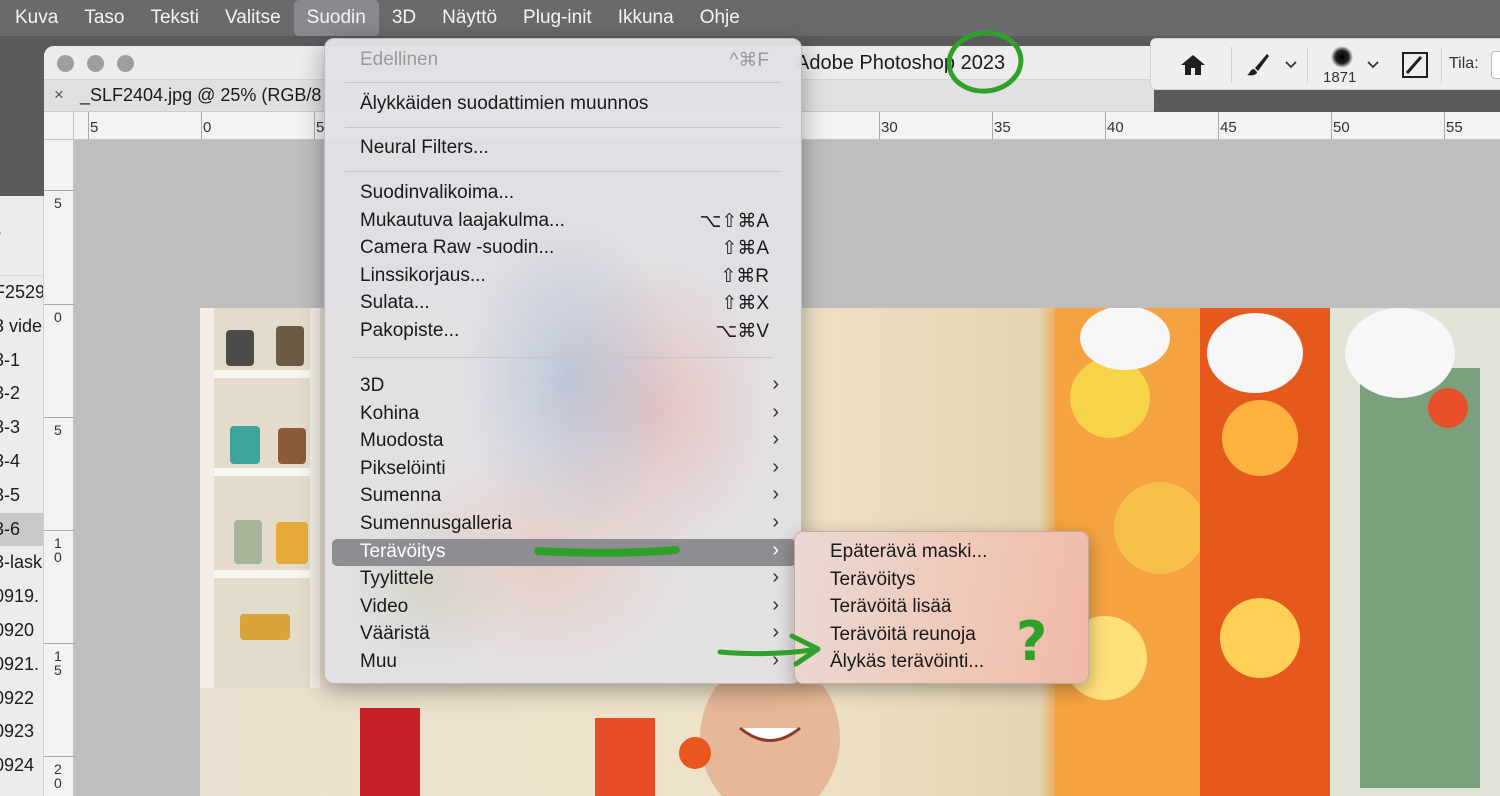 This screenshot has width=1500, height=796. Describe the element at coordinates (1341, 127) in the screenshot. I see `ruler-label: 50` at that location.